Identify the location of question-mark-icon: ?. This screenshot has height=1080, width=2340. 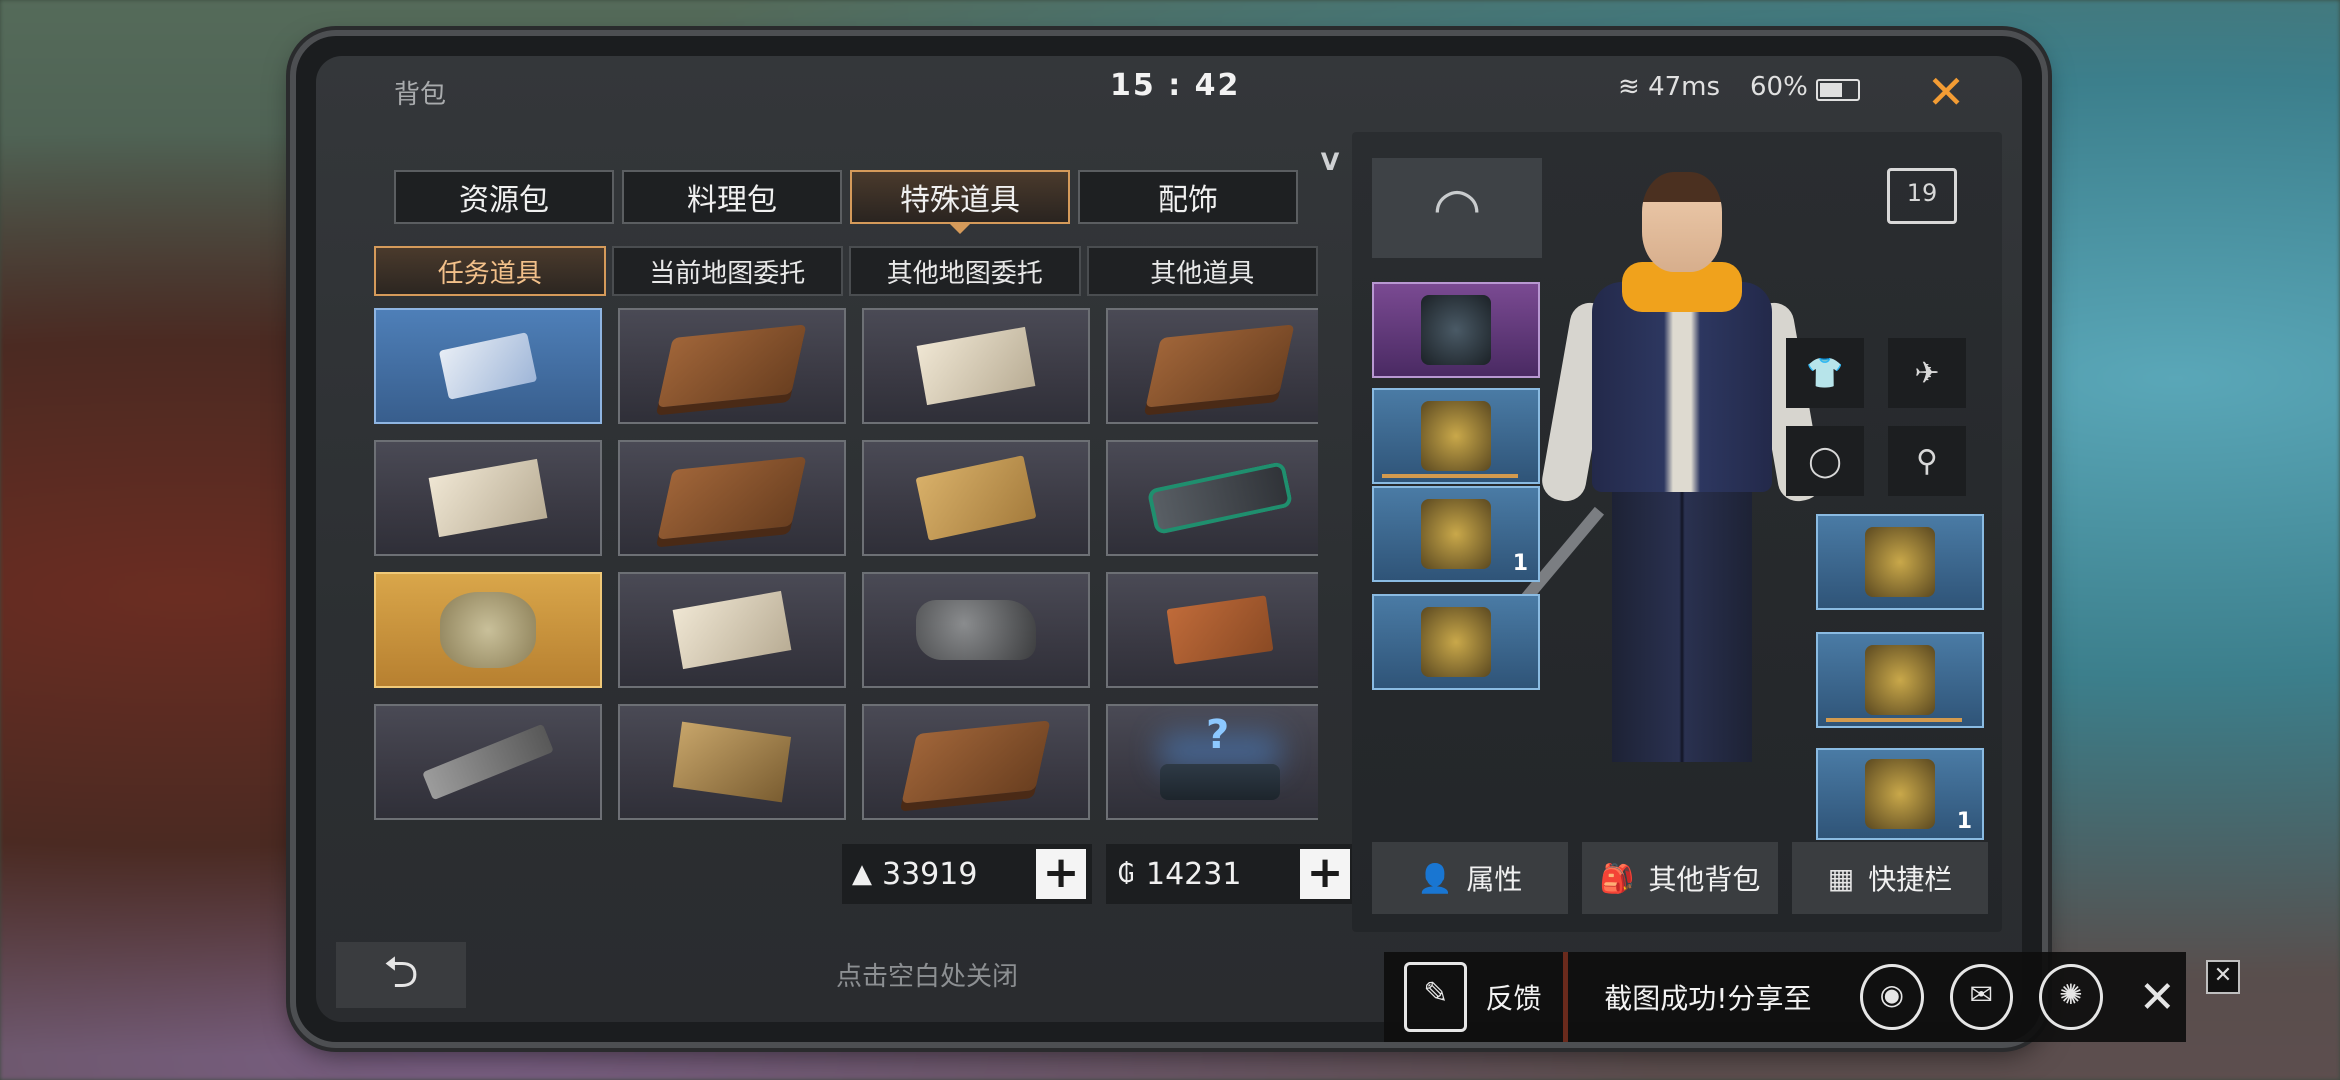
(1218, 735).